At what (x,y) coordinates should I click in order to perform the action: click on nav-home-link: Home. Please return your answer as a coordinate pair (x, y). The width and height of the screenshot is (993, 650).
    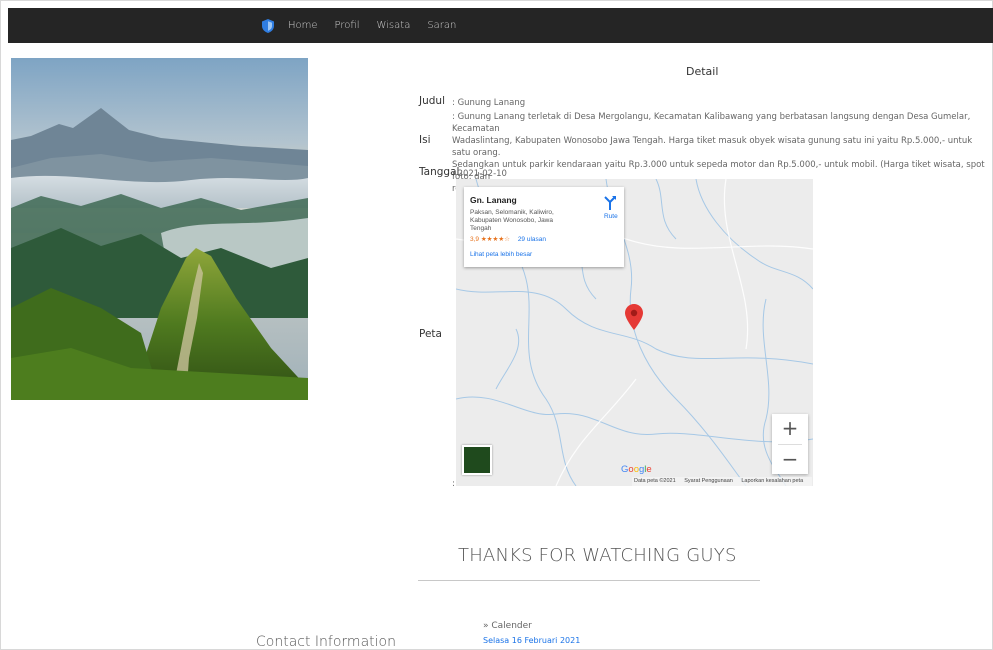
    Looking at the image, I should click on (303, 25).